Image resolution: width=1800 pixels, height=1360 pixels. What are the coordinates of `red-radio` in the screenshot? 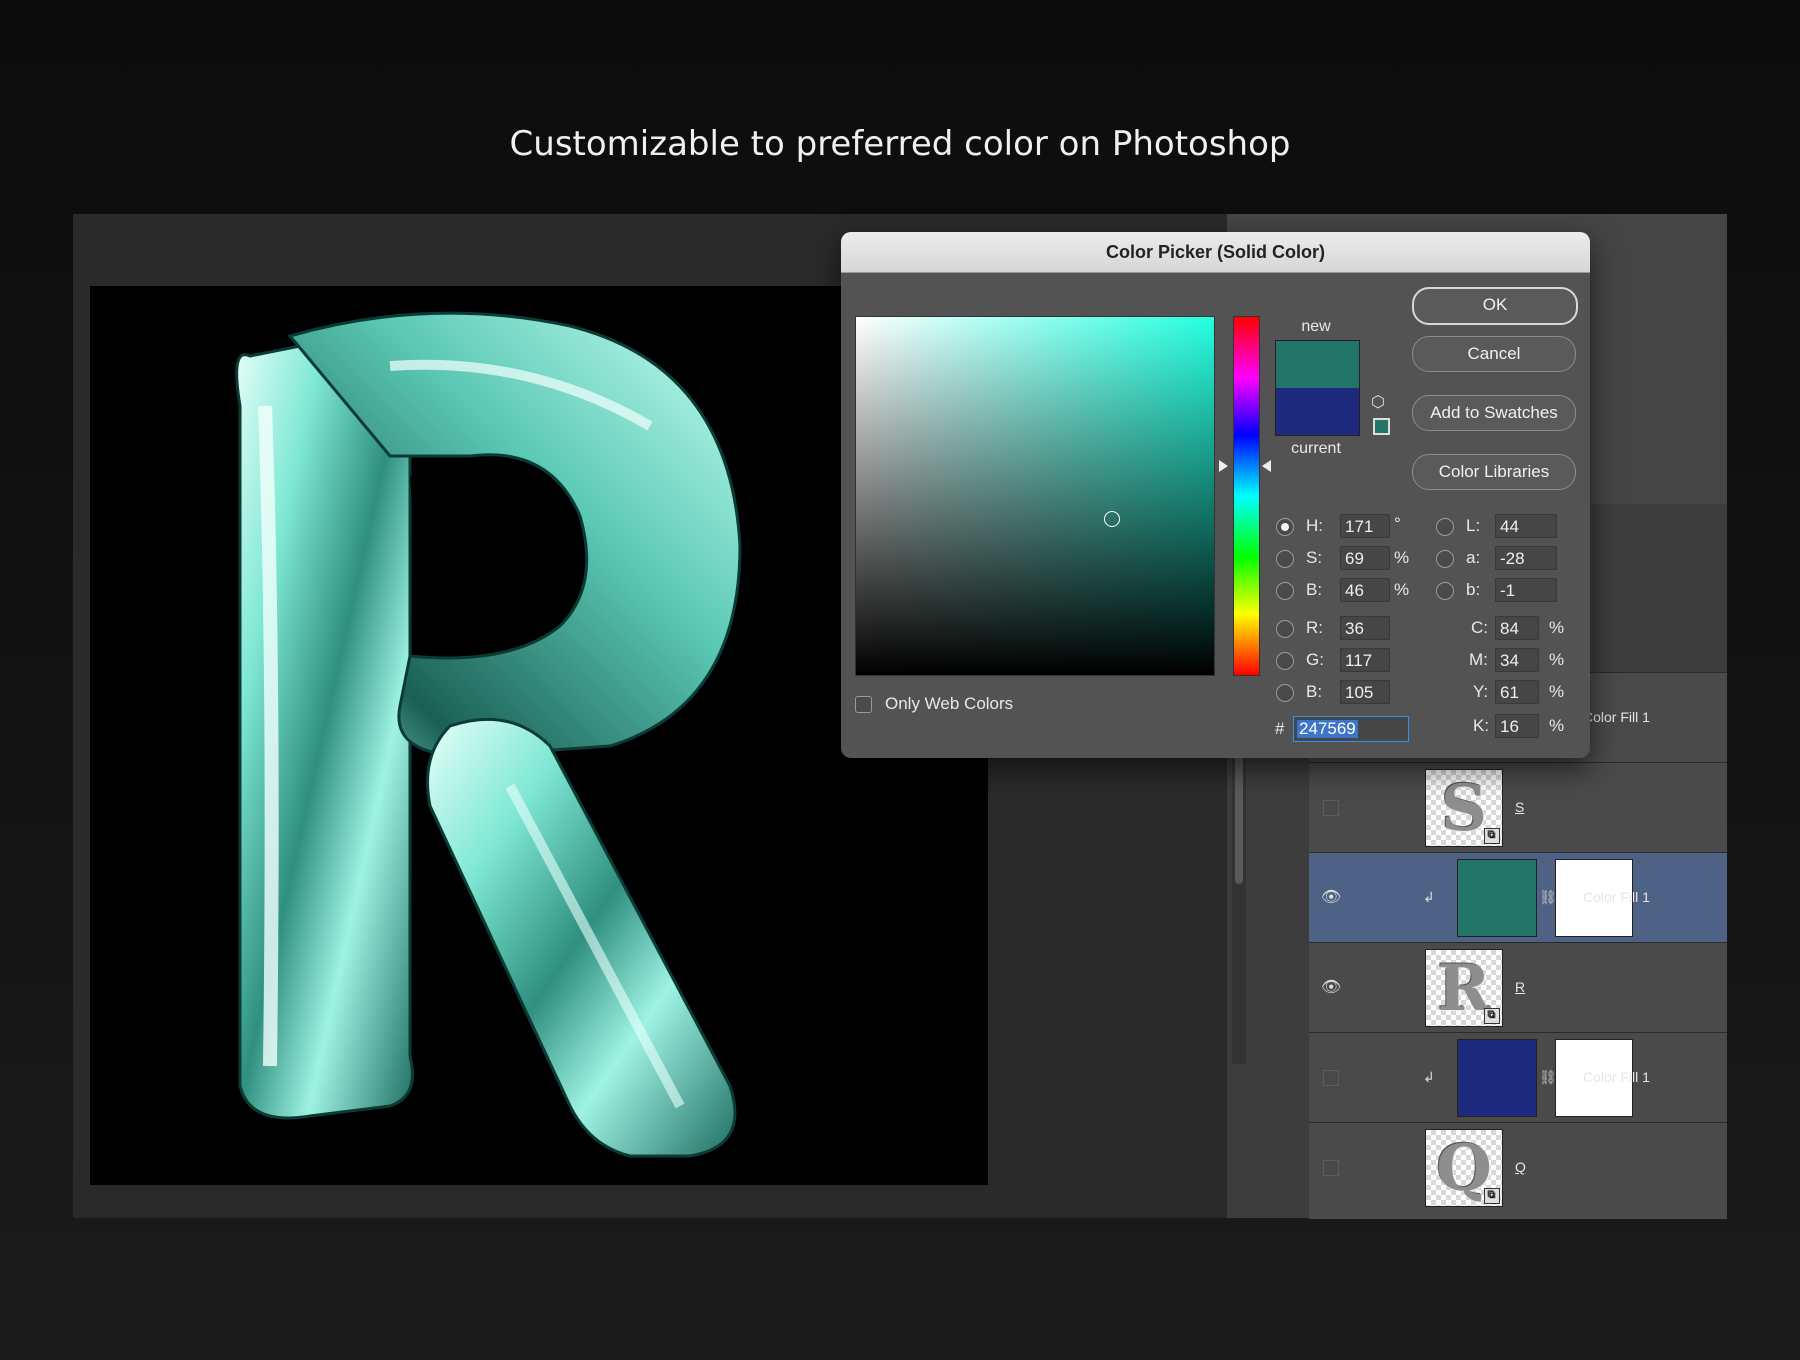 It's located at (1285, 629).